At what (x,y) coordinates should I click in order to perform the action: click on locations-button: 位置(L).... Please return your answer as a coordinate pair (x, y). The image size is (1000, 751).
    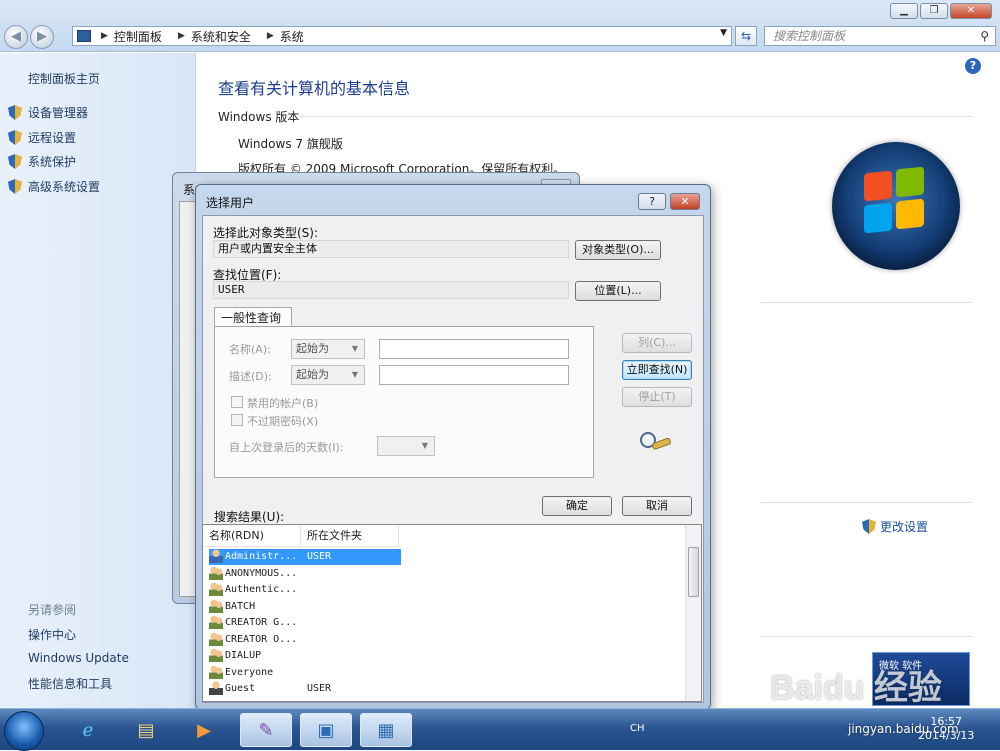
    Looking at the image, I should click on (618, 291).